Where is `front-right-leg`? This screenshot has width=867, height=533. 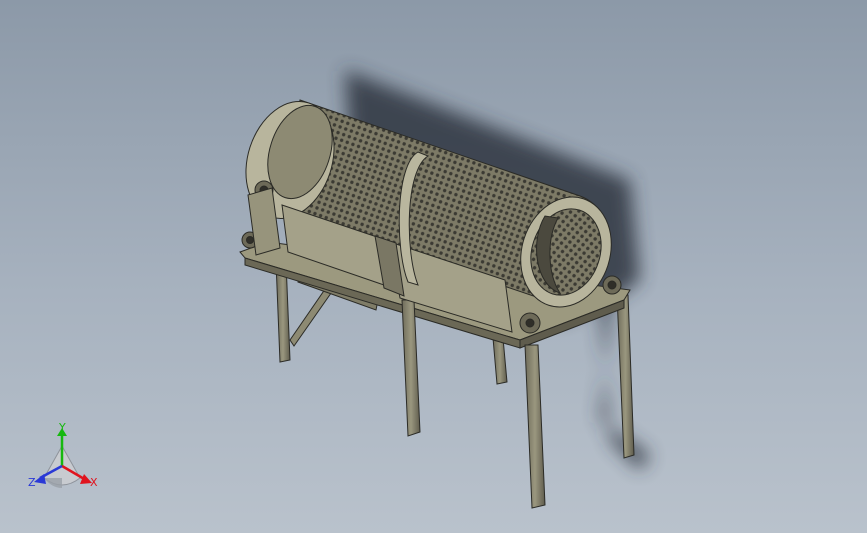
front-right-leg is located at coordinates (535, 426).